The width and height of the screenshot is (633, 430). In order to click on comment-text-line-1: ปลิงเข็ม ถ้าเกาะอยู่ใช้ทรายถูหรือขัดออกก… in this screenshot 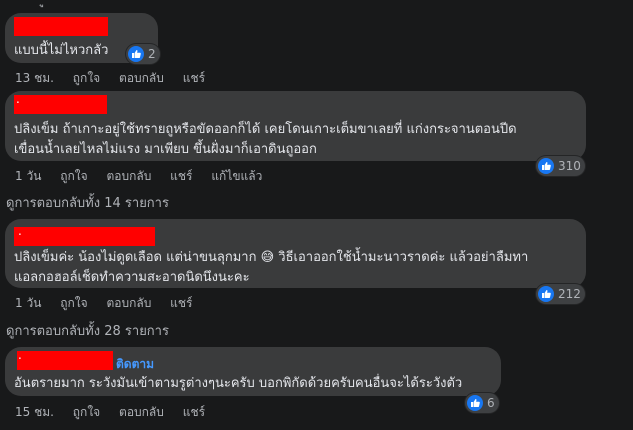, I will do `click(265, 129)`.